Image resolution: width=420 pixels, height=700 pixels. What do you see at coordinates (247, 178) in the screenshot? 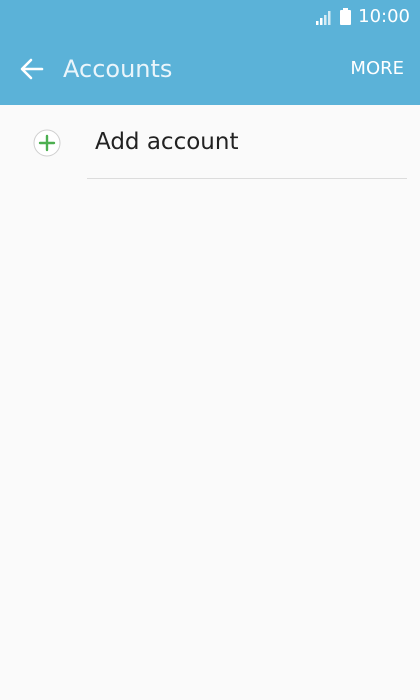
I see `divider` at bounding box center [247, 178].